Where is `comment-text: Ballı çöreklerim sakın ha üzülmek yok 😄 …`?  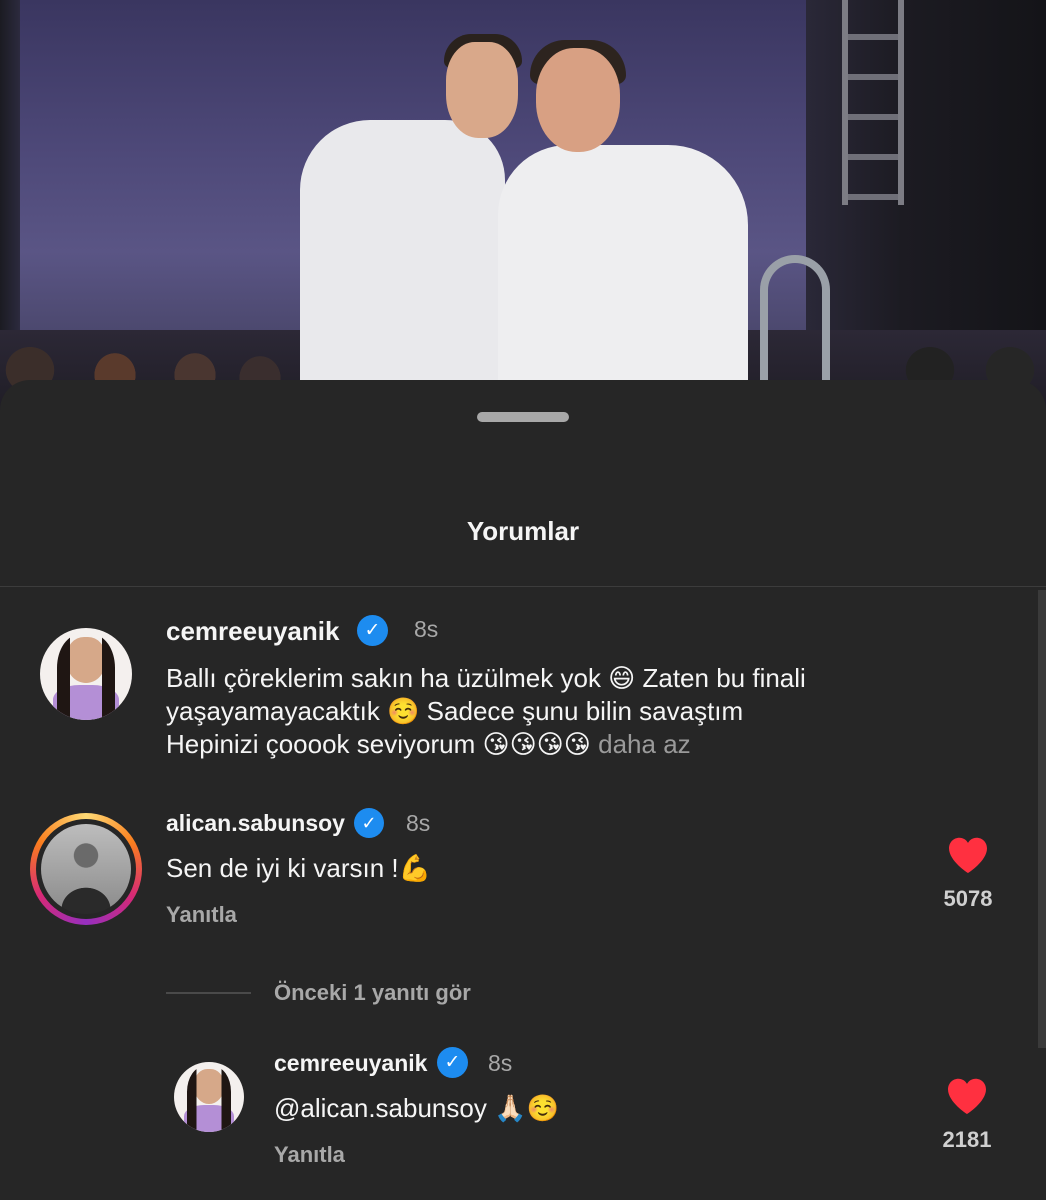 comment-text: Ballı çöreklerim sakın ha üzülmek yok 😄 … is located at coordinates (556, 711).